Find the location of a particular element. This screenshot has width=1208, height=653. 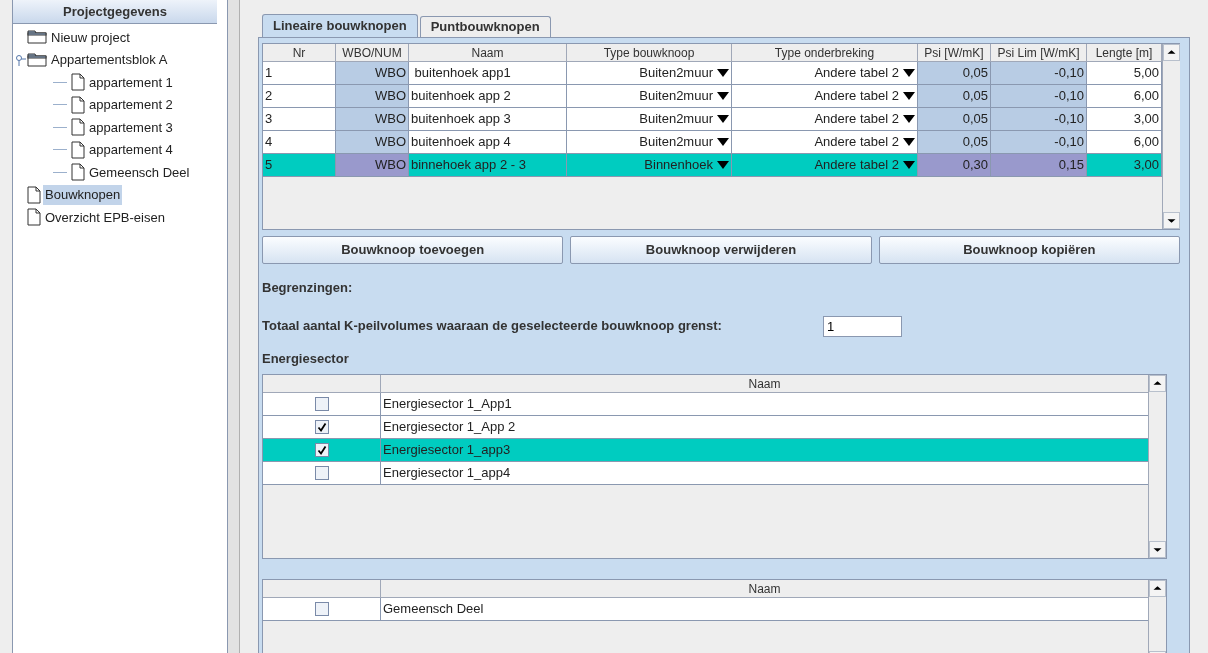

table-cell: 1 is located at coordinates (299, 73).